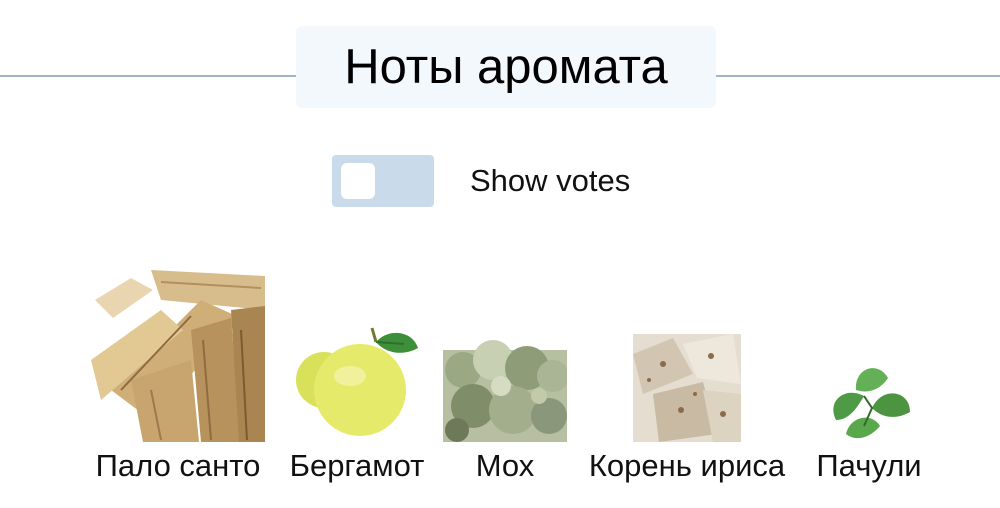 This screenshot has width=1000, height=508. Describe the element at coordinates (148, 76) in the screenshot. I see `header-divider-left` at that location.